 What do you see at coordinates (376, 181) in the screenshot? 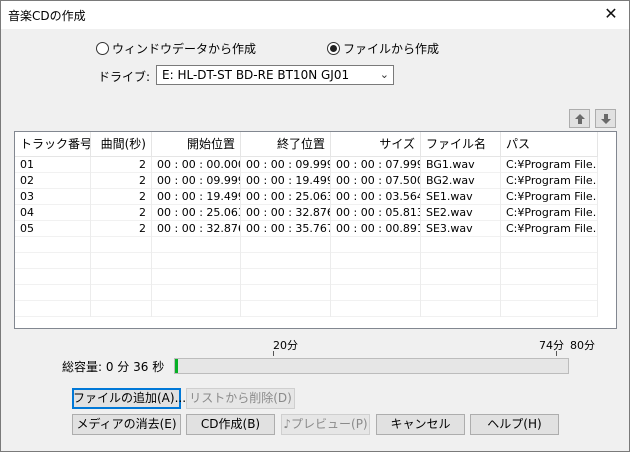
I see `cell-size: 00 : 00 : 07.500` at bounding box center [376, 181].